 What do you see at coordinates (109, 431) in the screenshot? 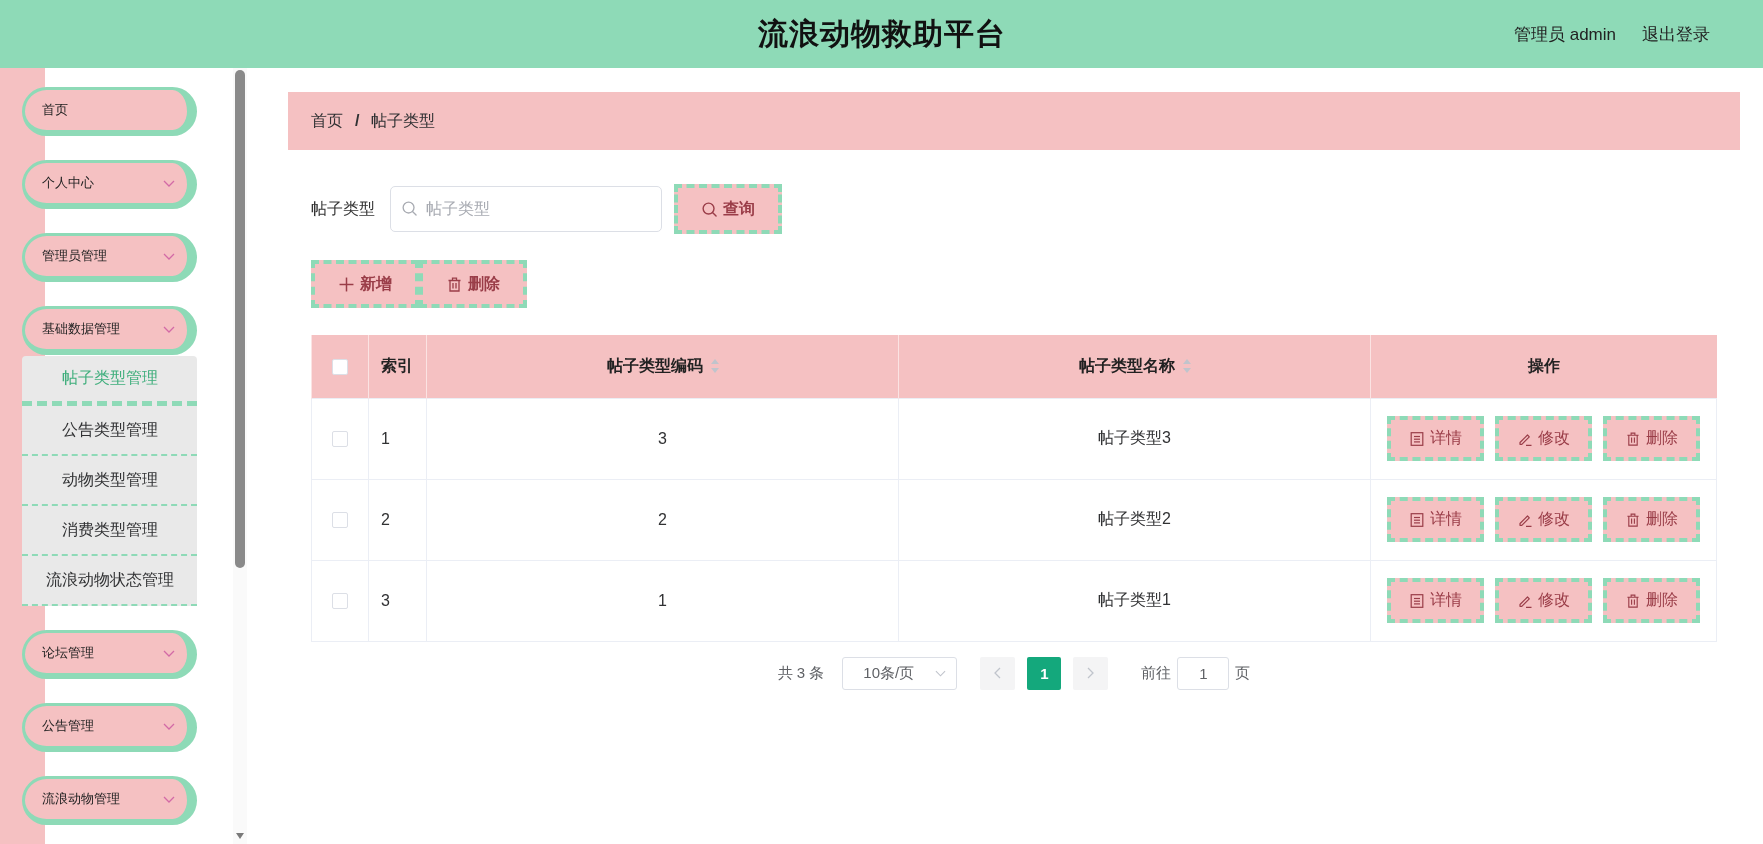
I see `submenu-item: 公告类型管理` at bounding box center [109, 431].